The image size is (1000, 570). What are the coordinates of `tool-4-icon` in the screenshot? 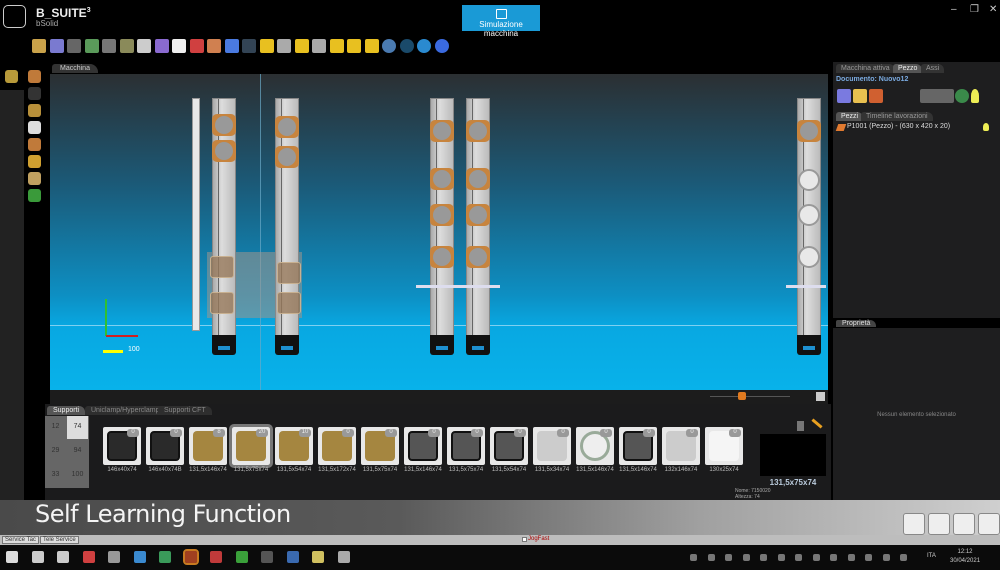 It's located at (34, 144).